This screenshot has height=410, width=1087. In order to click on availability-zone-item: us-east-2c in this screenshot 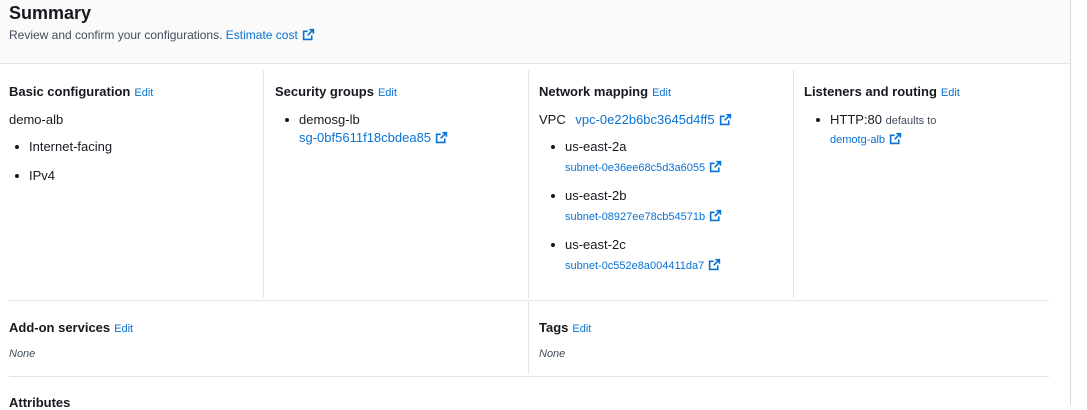, I will do `click(671, 244)`.